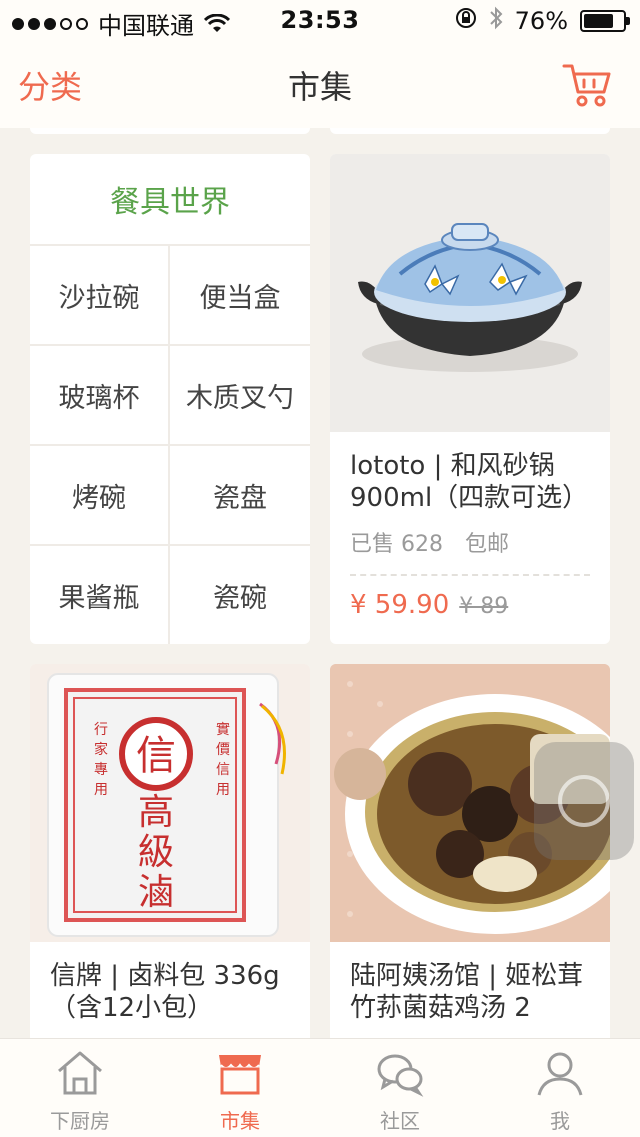  Describe the element at coordinates (240, 595) in the screenshot. I see `category-item: 瓷碗` at that location.